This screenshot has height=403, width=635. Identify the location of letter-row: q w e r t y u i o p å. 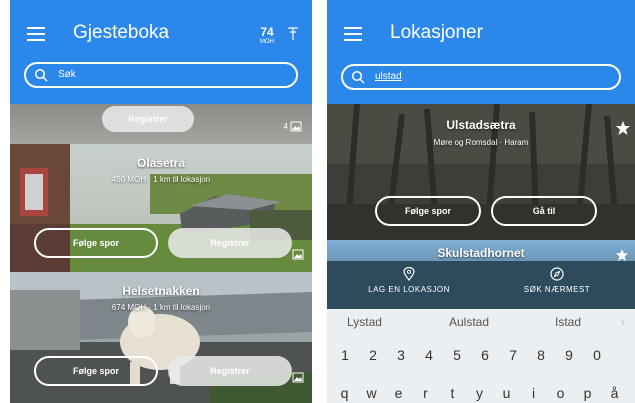
(481, 393).